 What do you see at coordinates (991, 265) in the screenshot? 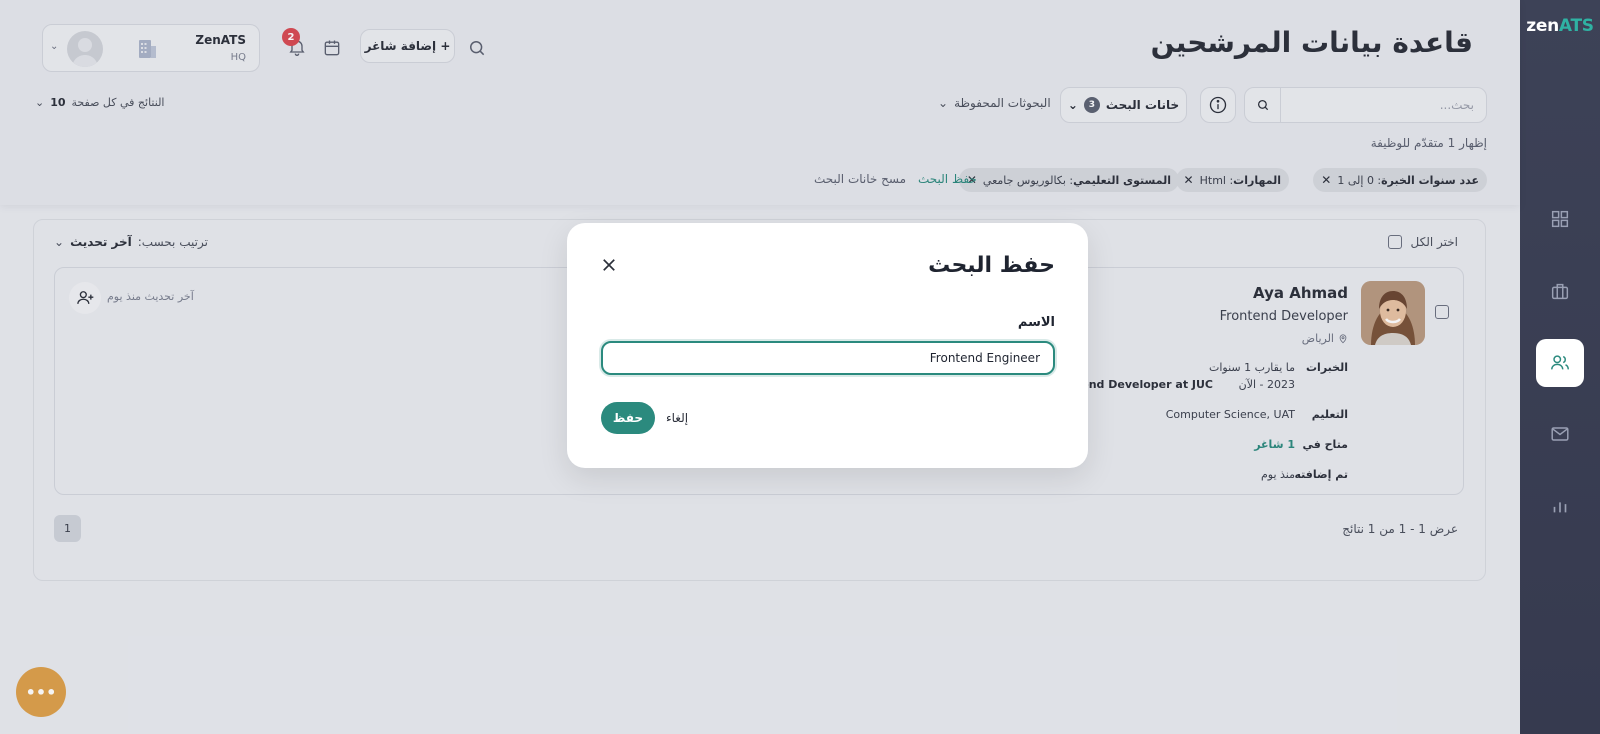
I see `modal-title: حفظ البحث` at bounding box center [991, 265].